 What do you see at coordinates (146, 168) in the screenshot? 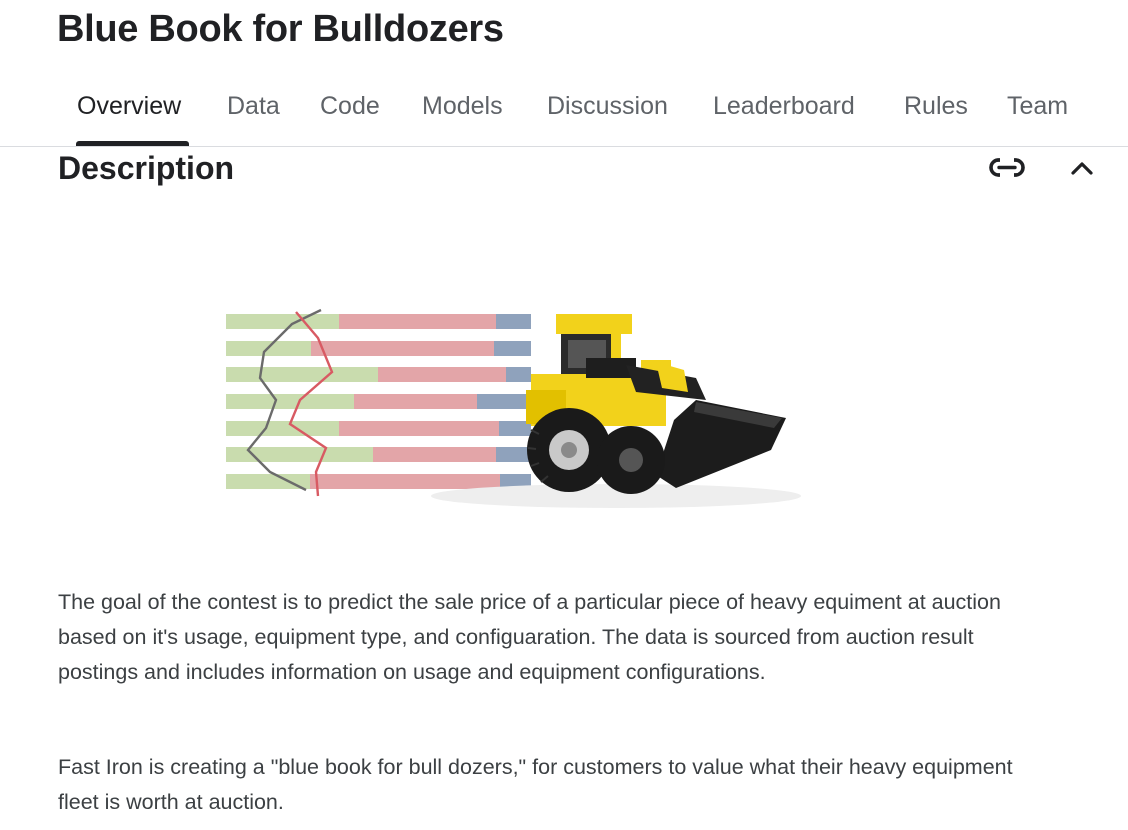
I see `section-title: Description` at bounding box center [146, 168].